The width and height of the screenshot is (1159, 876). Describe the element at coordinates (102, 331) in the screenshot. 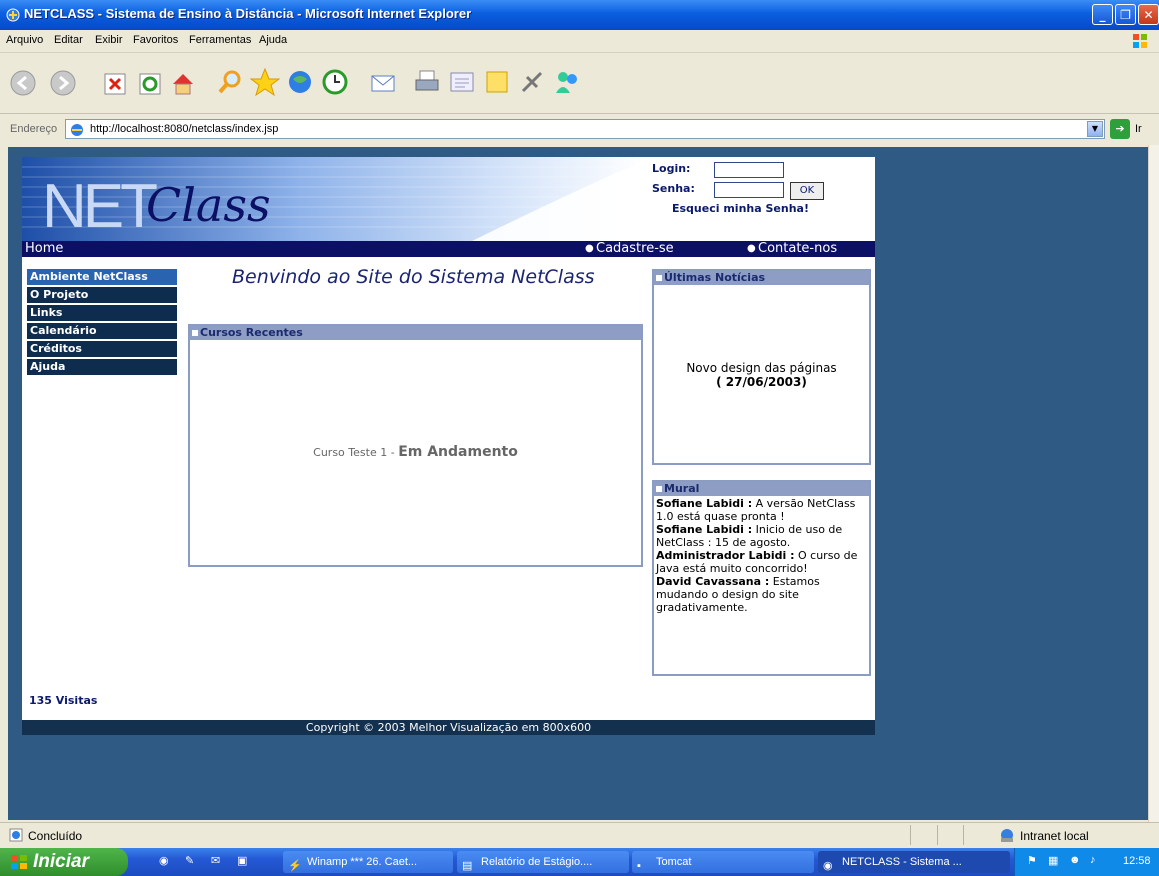

I see `sidebar-item-calendario: Calendário` at that location.